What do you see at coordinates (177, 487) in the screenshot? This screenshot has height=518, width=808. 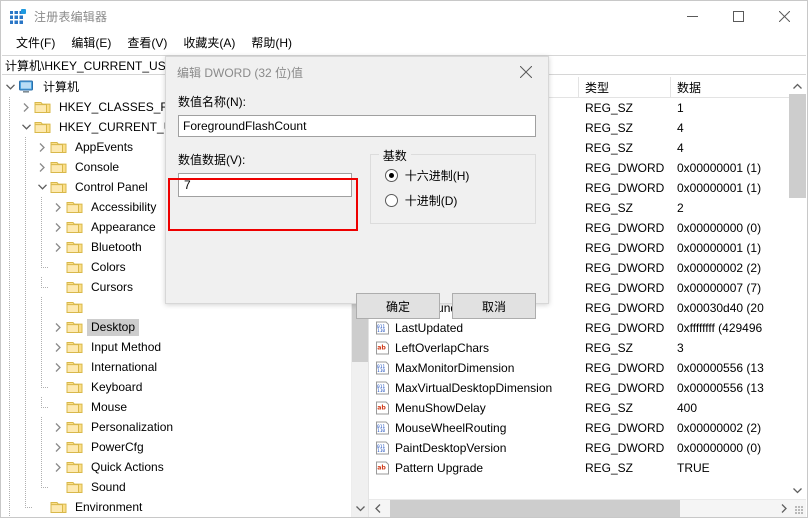 I see `tree-item-sound: Sound` at bounding box center [177, 487].